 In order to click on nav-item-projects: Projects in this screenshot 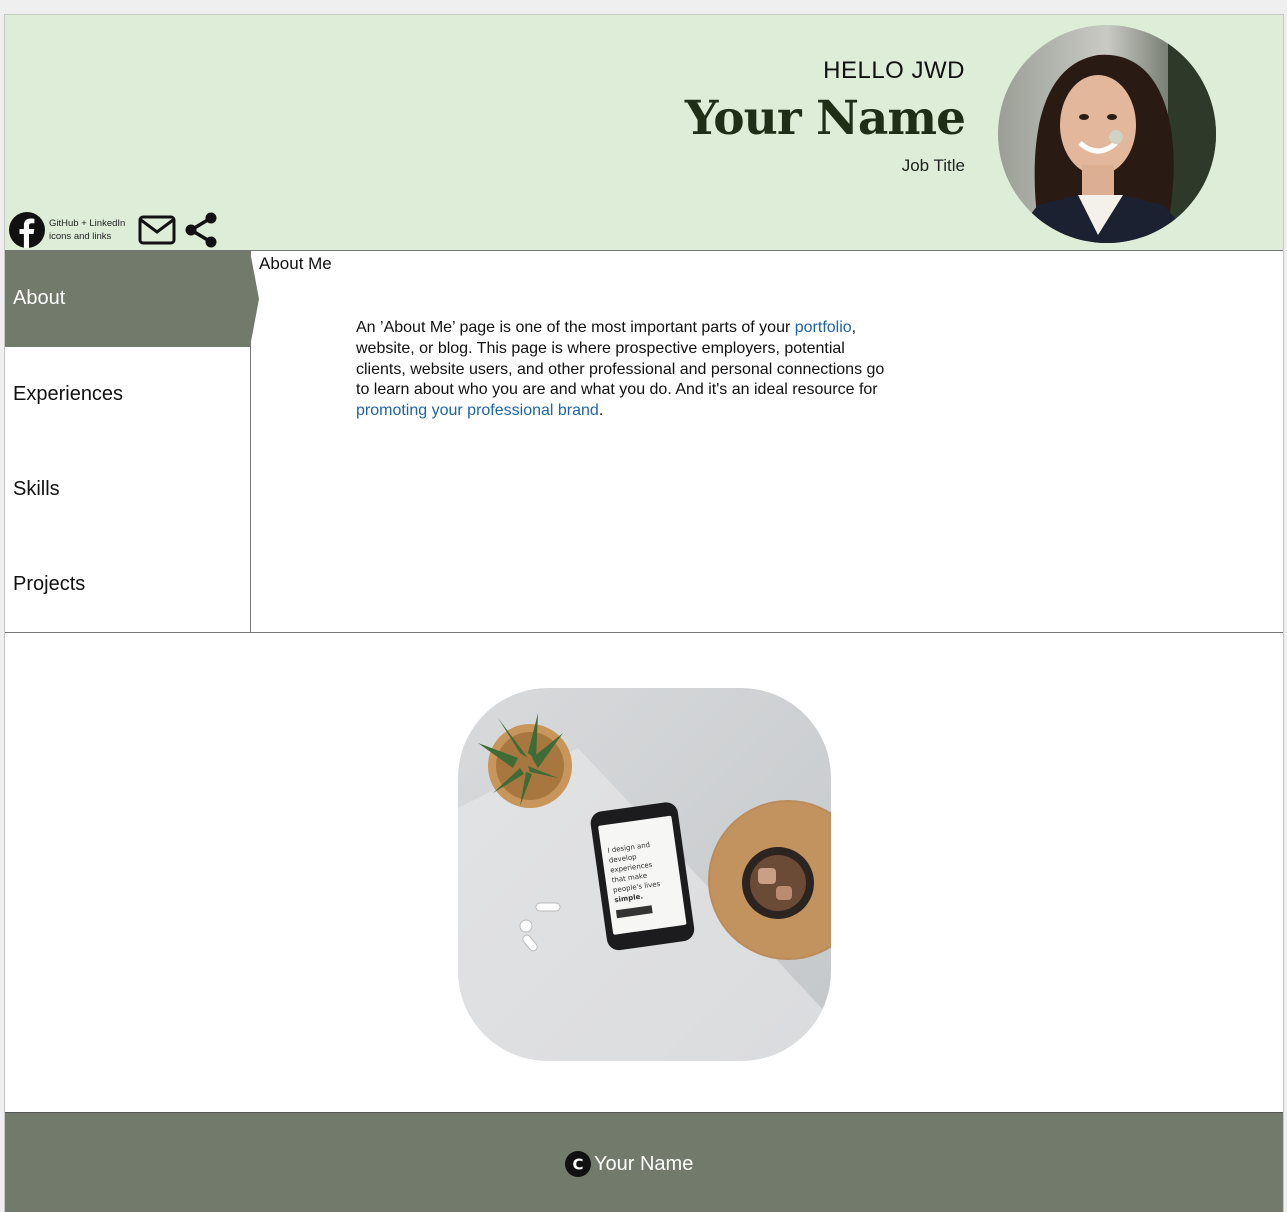, I will do `click(127, 584)`.